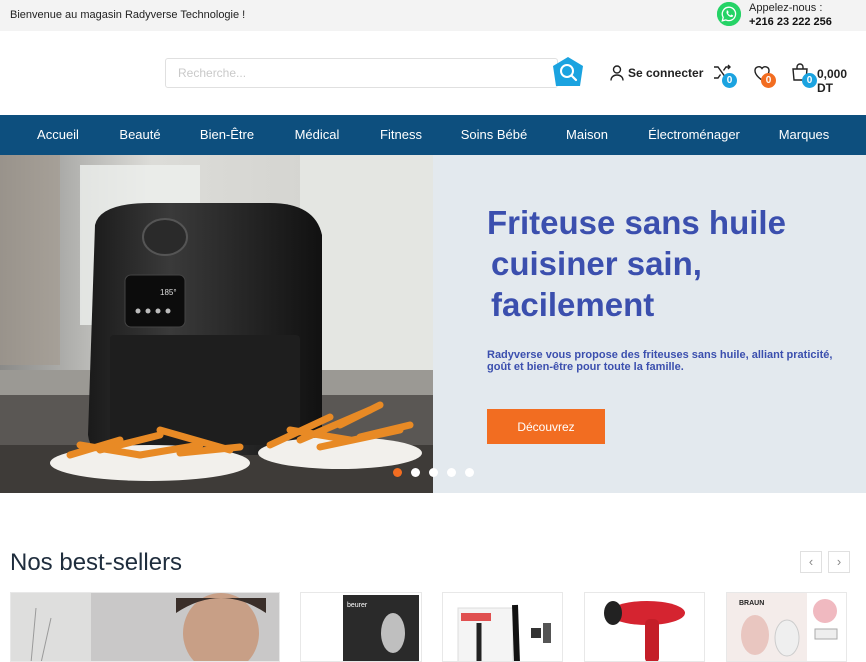 The width and height of the screenshot is (866, 662). What do you see at coordinates (666, 73) in the screenshot?
I see `login-label: Se connecter` at bounding box center [666, 73].